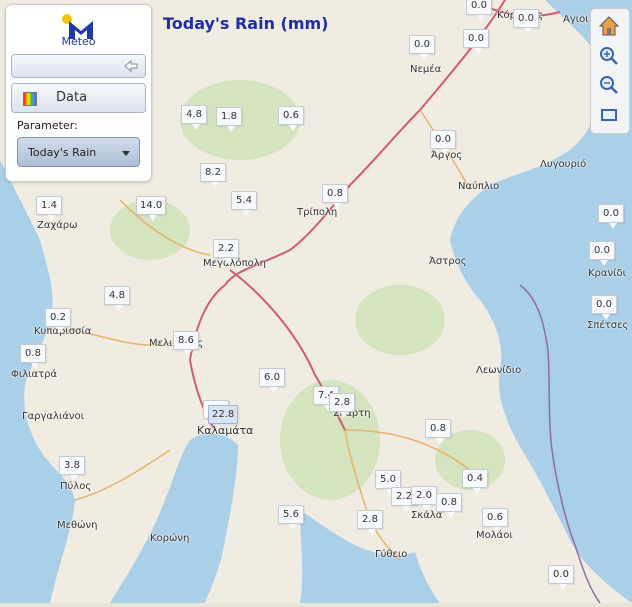 The width and height of the screenshot is (632, 607). I want to click on rain-marker: 8.2, so click(213, 172).